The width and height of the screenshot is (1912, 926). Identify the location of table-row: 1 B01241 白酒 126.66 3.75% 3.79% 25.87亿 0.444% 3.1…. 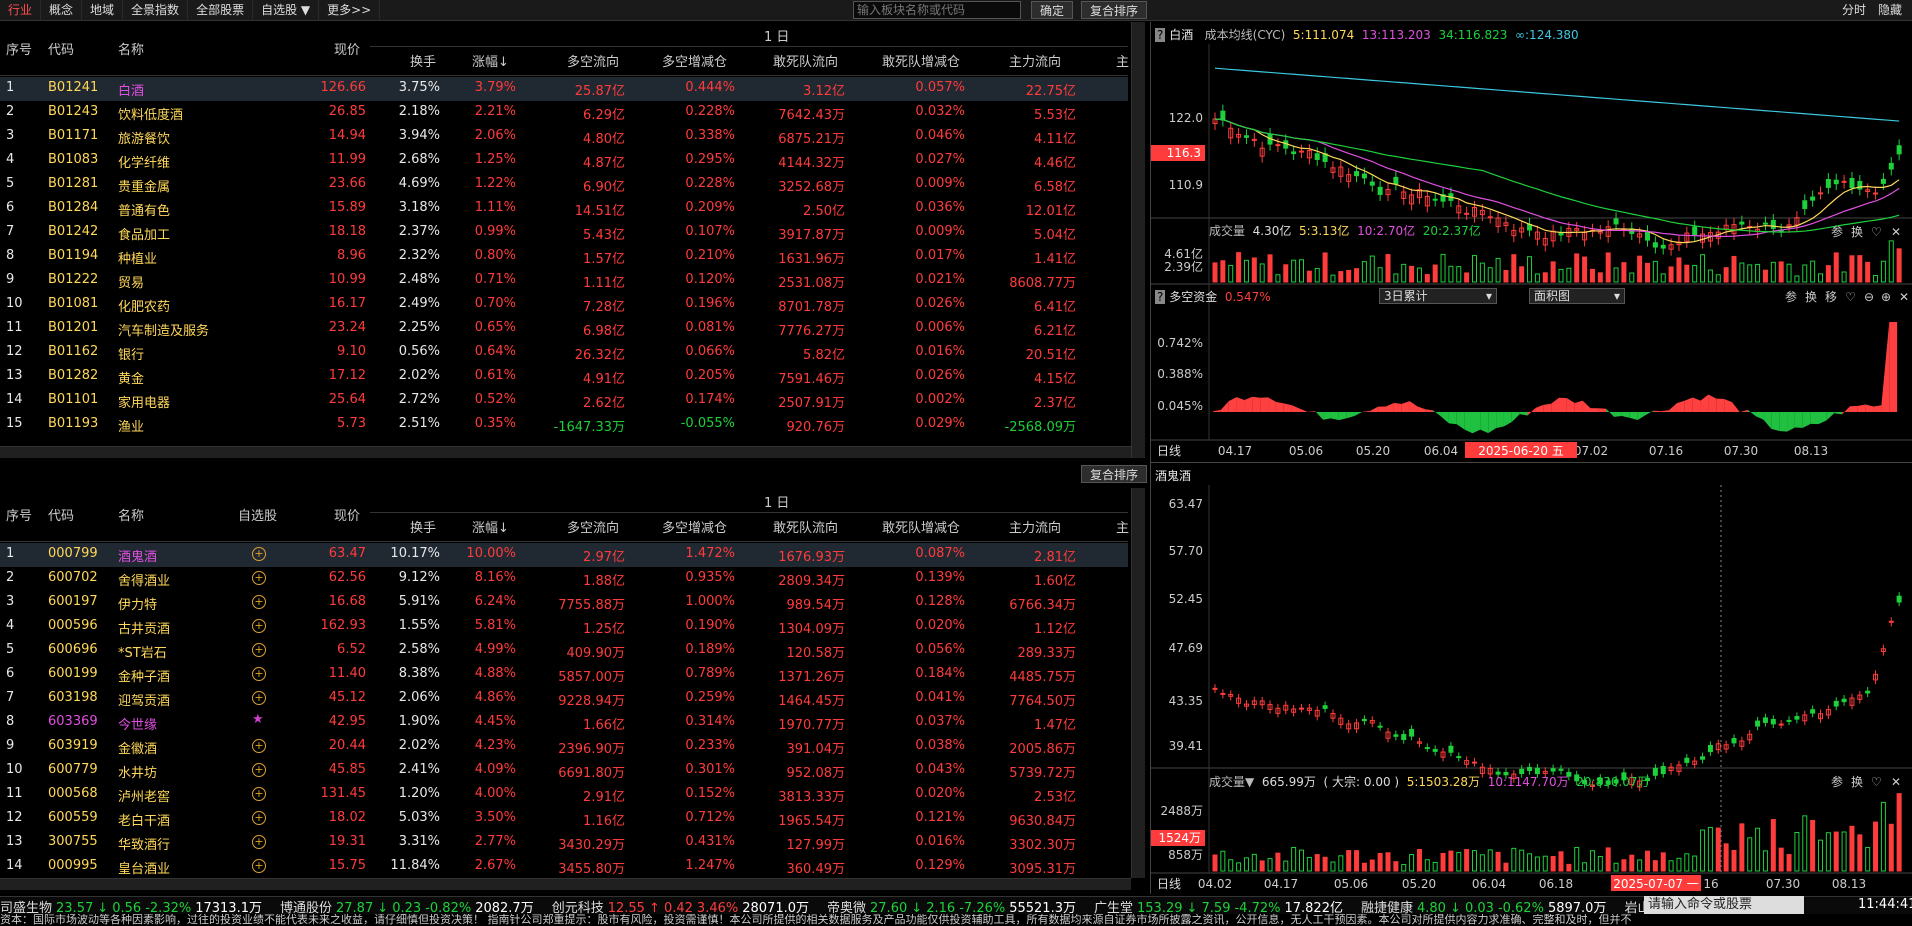
(564, 89).